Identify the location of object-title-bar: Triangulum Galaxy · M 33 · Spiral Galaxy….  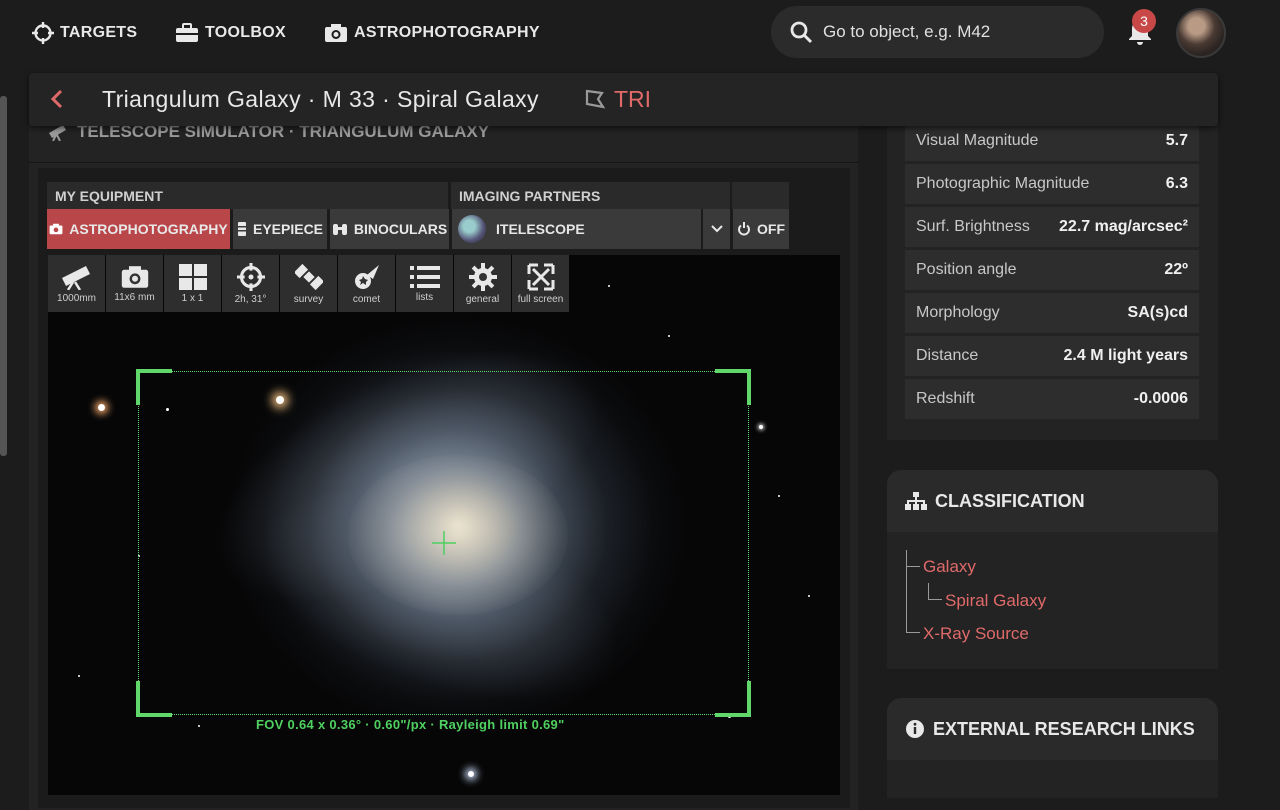
(623, 99).